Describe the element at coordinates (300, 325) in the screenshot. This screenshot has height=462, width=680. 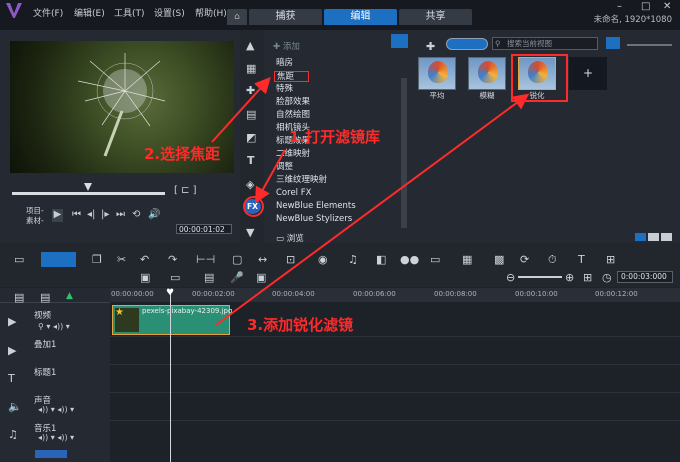
I see `annotation-step3: 3.添加锐化滤镜` at that location.